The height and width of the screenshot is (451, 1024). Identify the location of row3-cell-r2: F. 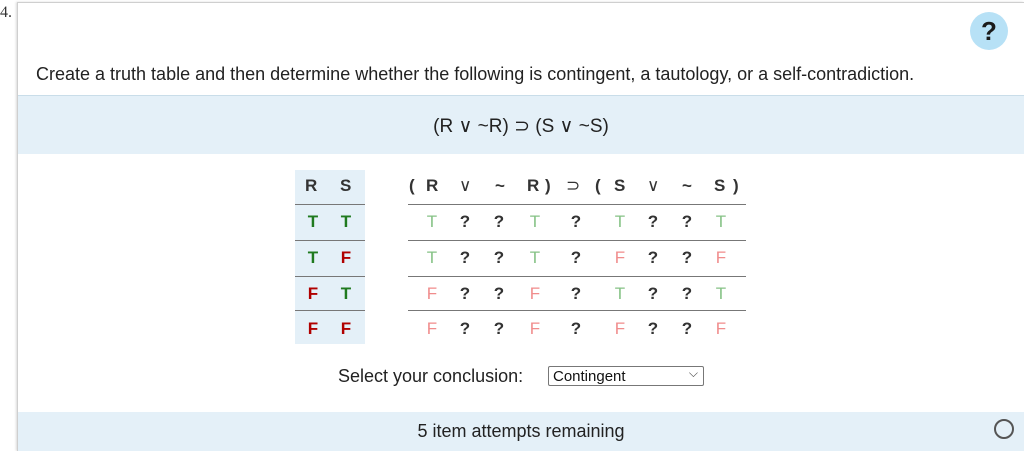
(535, 293).